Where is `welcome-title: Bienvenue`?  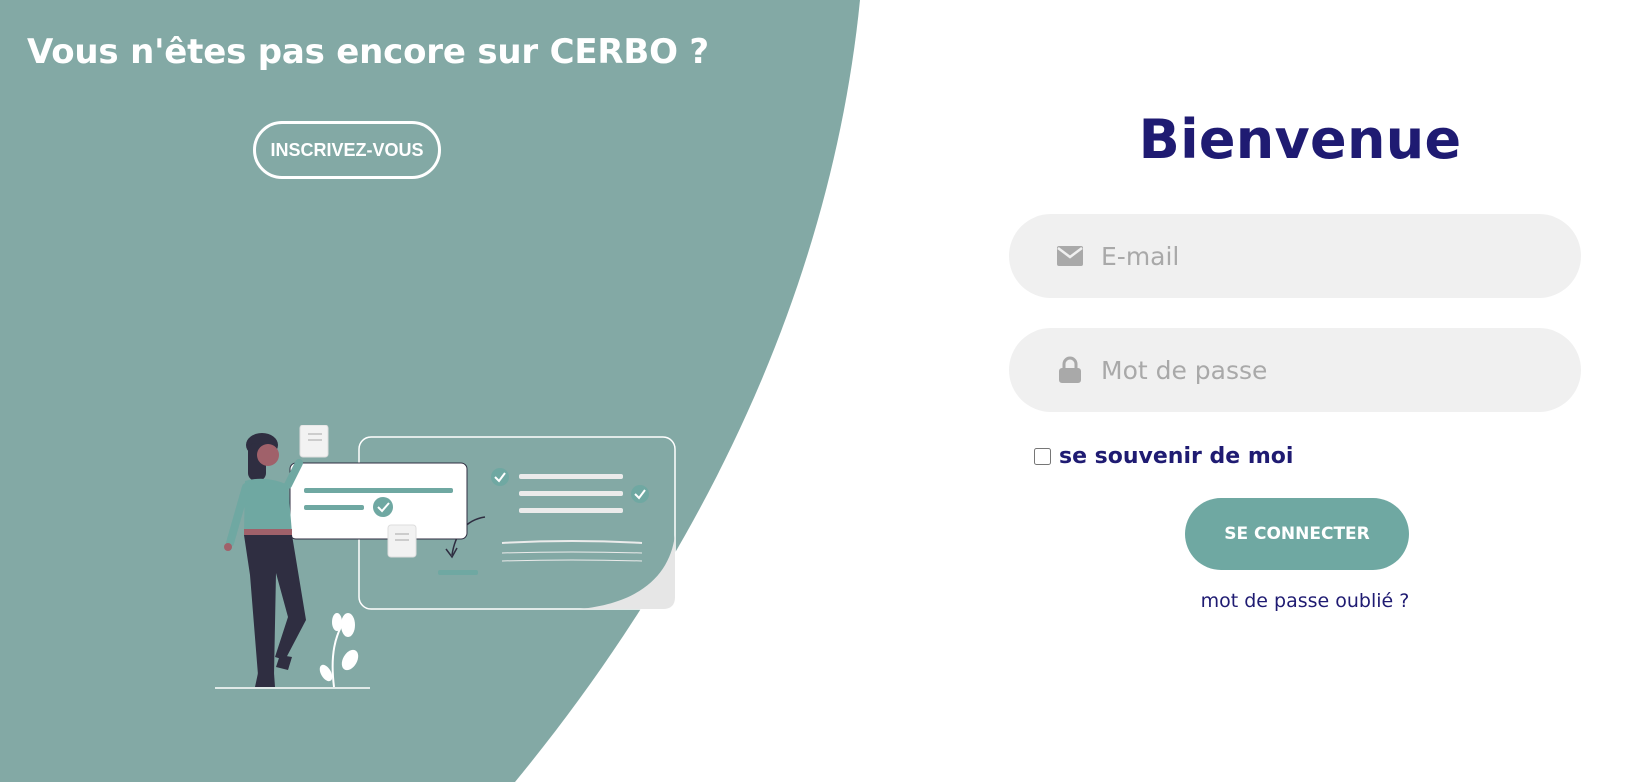
welcome-title: Bienvenue is located at coordinates (1300, 139).